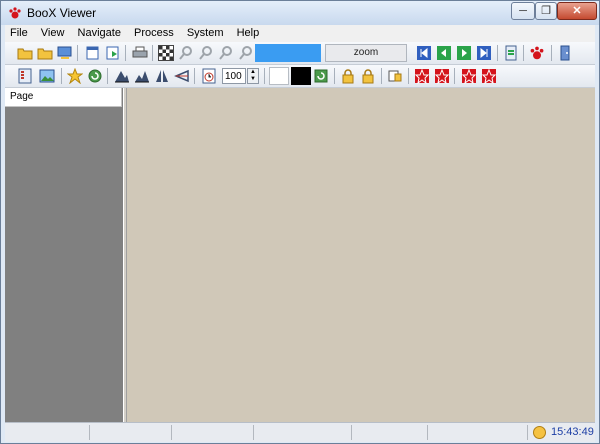 The width and height of the screenshot is (600, 444). What do you see at coordinates (279, 76) in the screenshot?
I see `white-color-swatch` at bounding box center [279, 76].